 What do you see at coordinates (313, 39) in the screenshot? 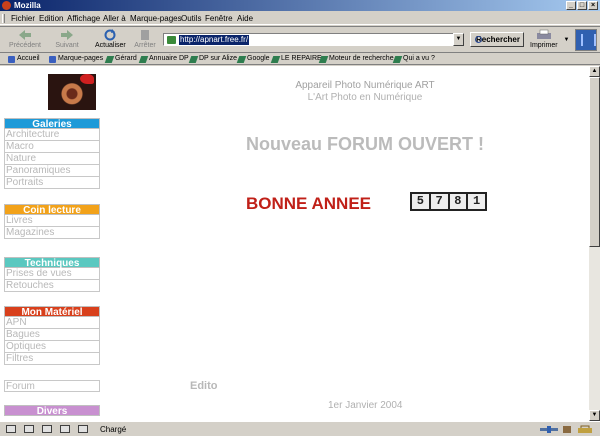
I see `url-bar: http://apnart.free.fr/` at bounding box center [313, 39].